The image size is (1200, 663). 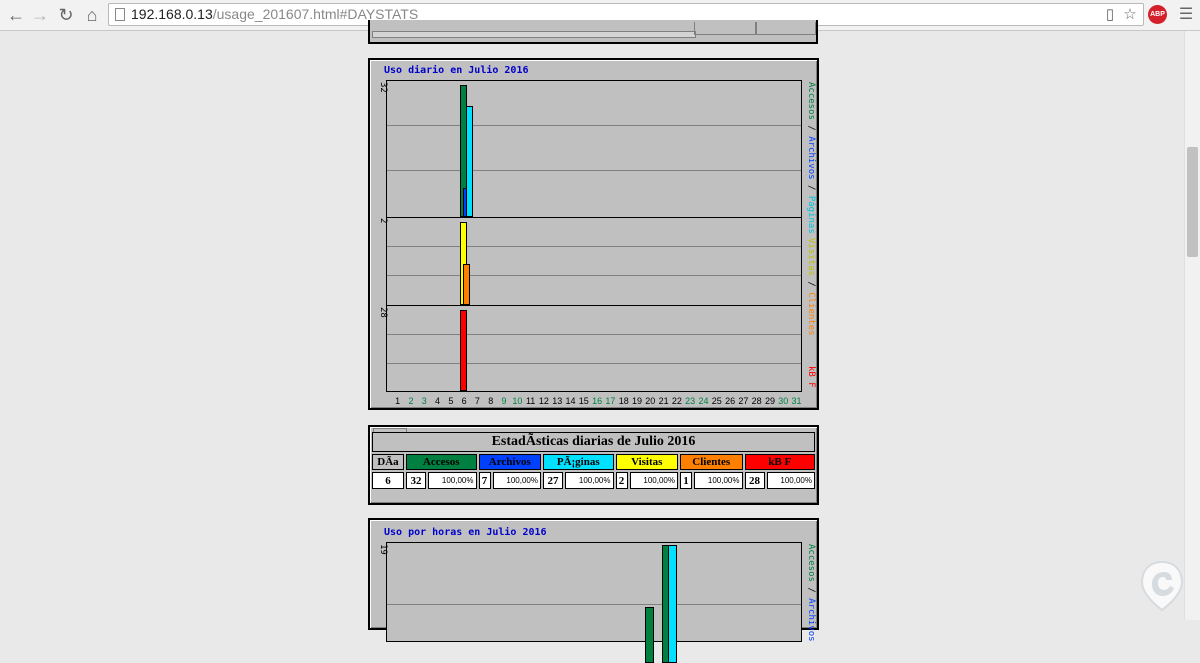 I want to click on cell-clientes-pct: 100,00%, so click(x=718, y=480).